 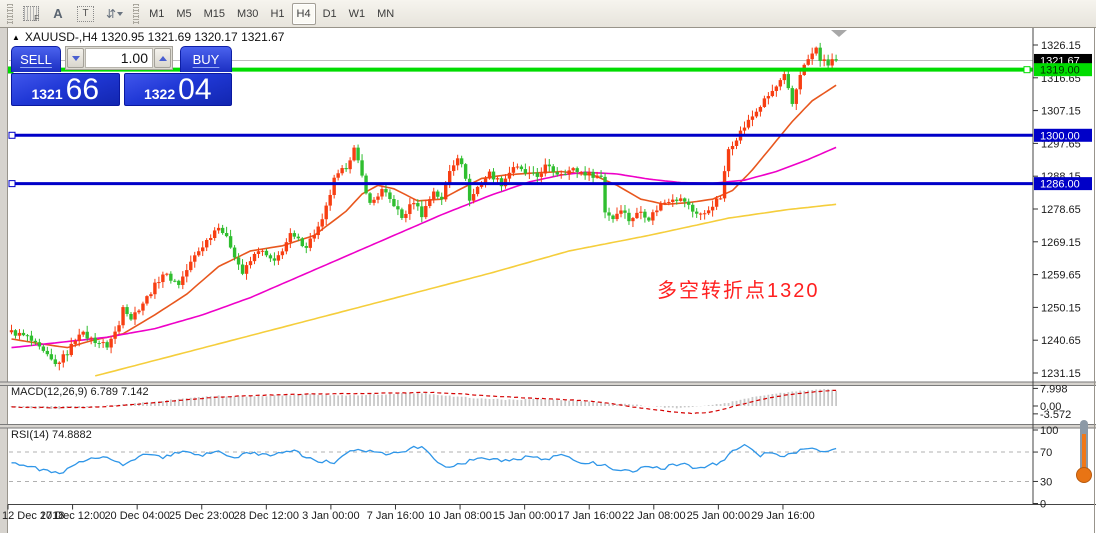 I want to click on timeframe-button-W1: W1, so click(x=357, y=14).